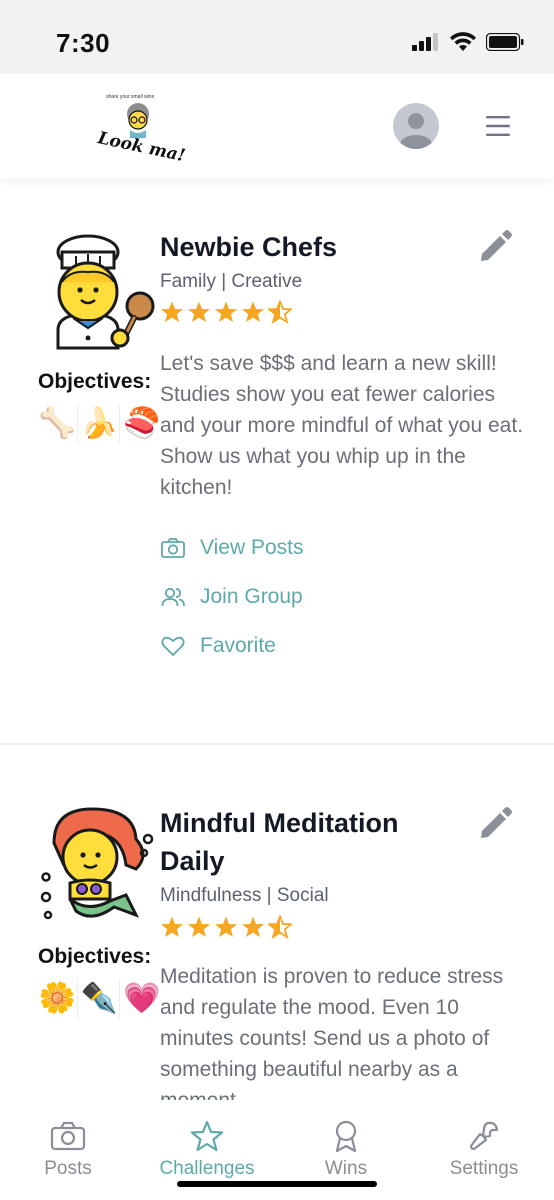  Describe the element at coordinates (173, 646) in the screenshot. I see `heart-icon` at that location.